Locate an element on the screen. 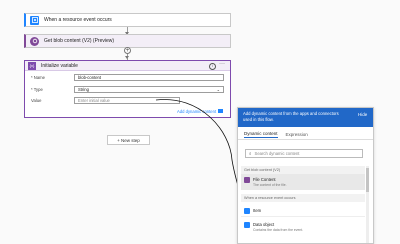 This screenshot has height=244, width=400. insert-step-button: + is located at coordinates (127, 50).